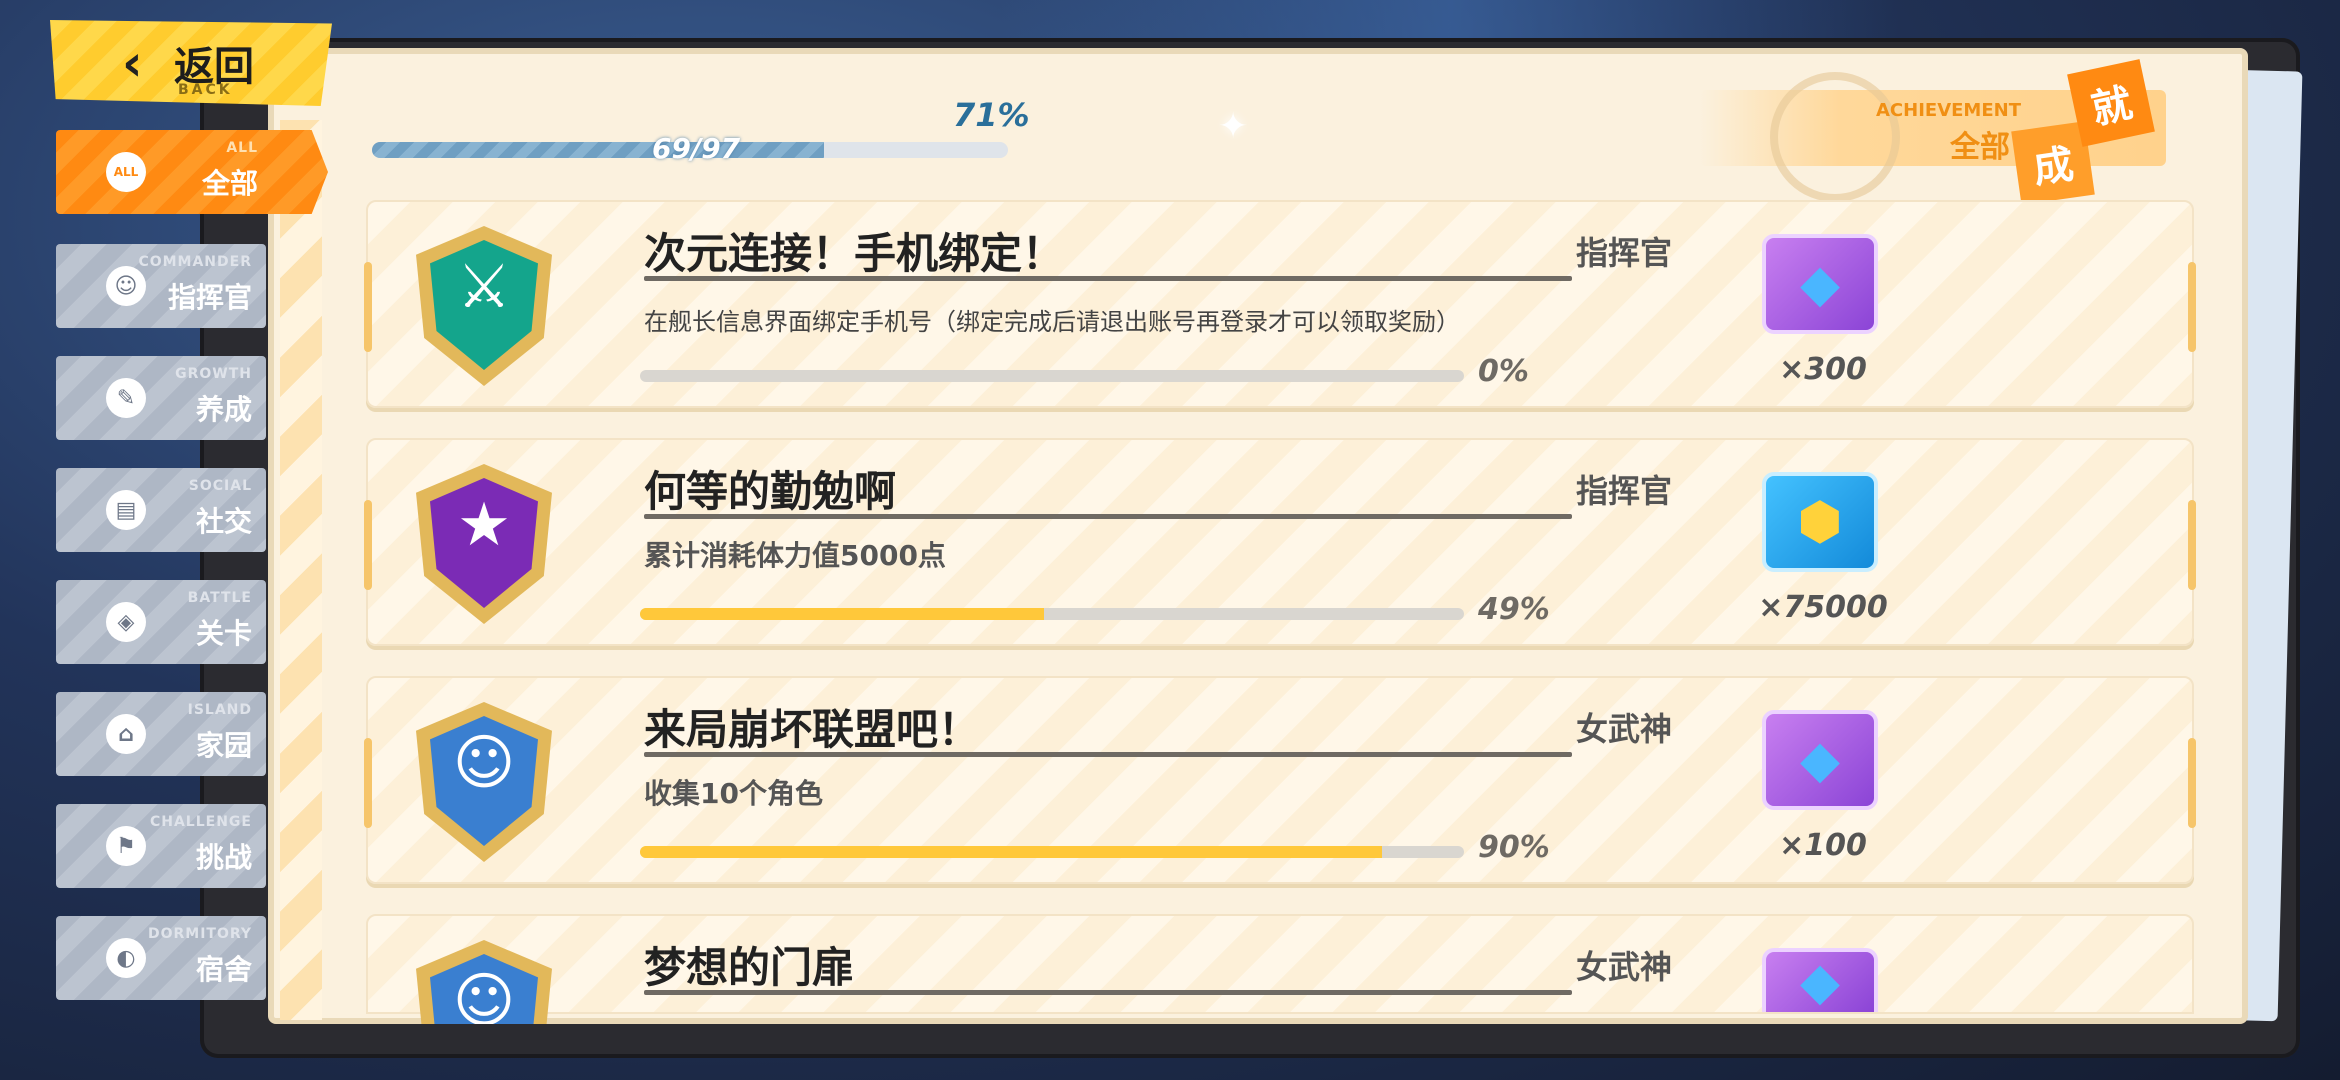 Image resolution: width=2340 pixels, height=1080 pixels. I want to click on sidebar-item-island: ⌂ ISLAND 家园, so click(161, 734).